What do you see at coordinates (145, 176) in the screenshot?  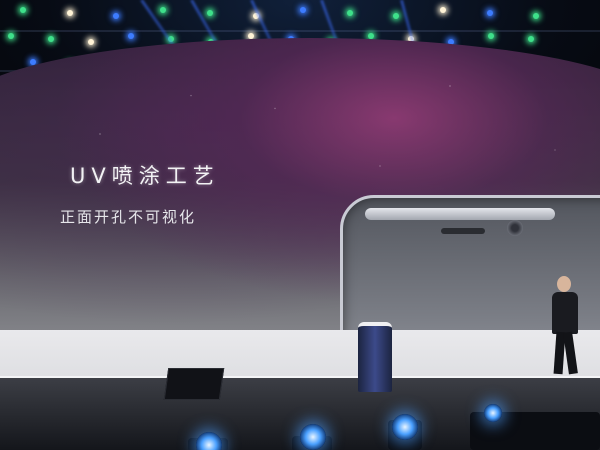 I see `slide-title: UV喷涂工艺` at bounding box center [145, 176].